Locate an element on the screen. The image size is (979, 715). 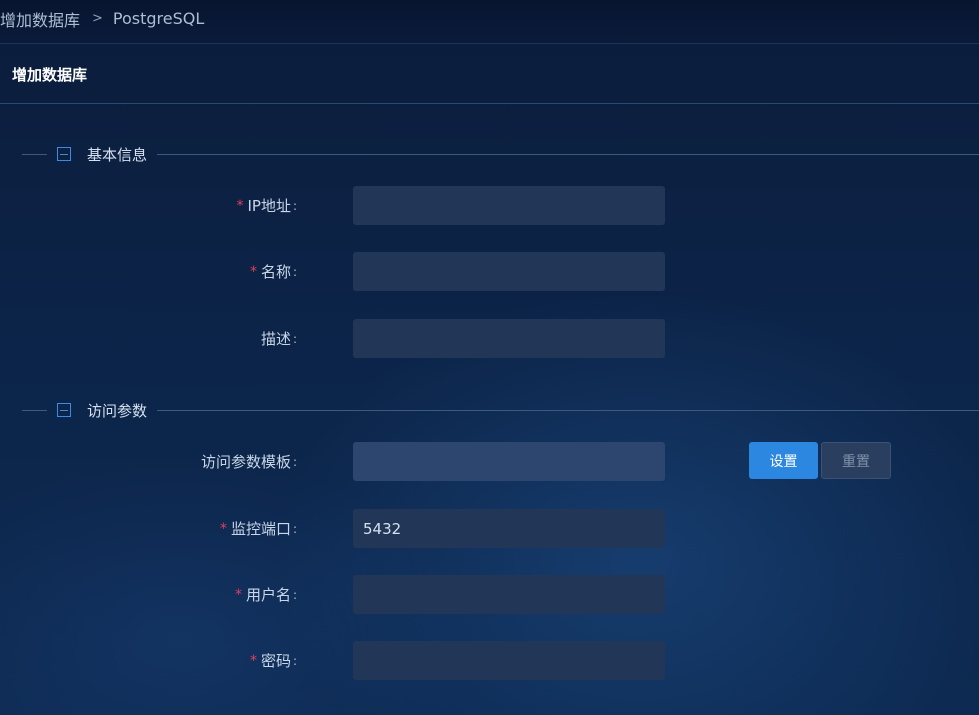
form-row-password: * 密码 : is located at coordinates (489, 660).